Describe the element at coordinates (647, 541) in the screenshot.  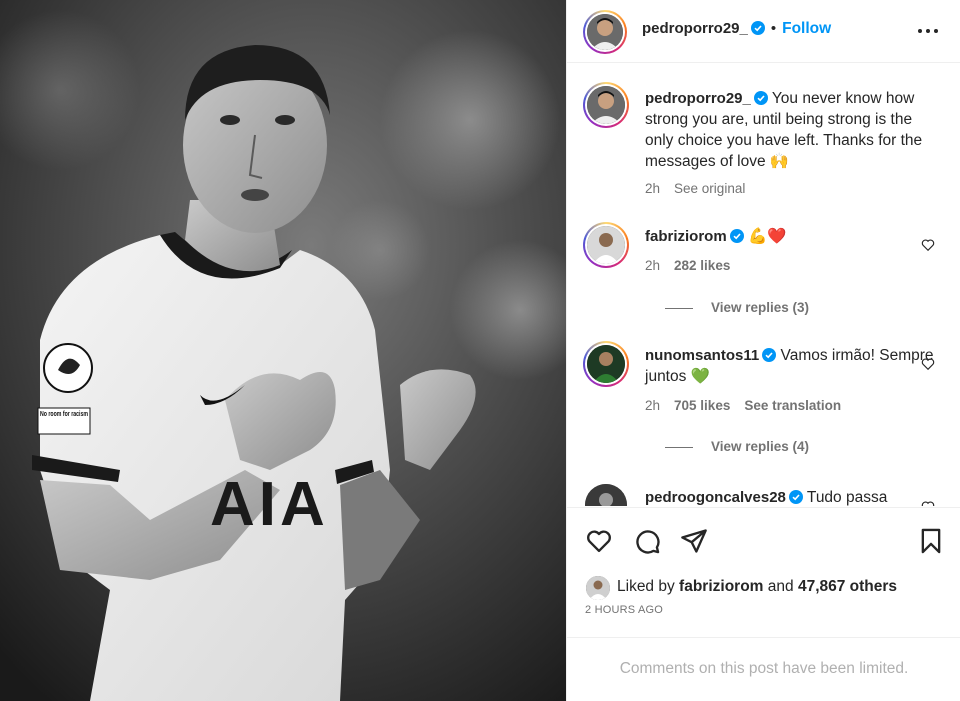
I see `comment-icon` at that location.